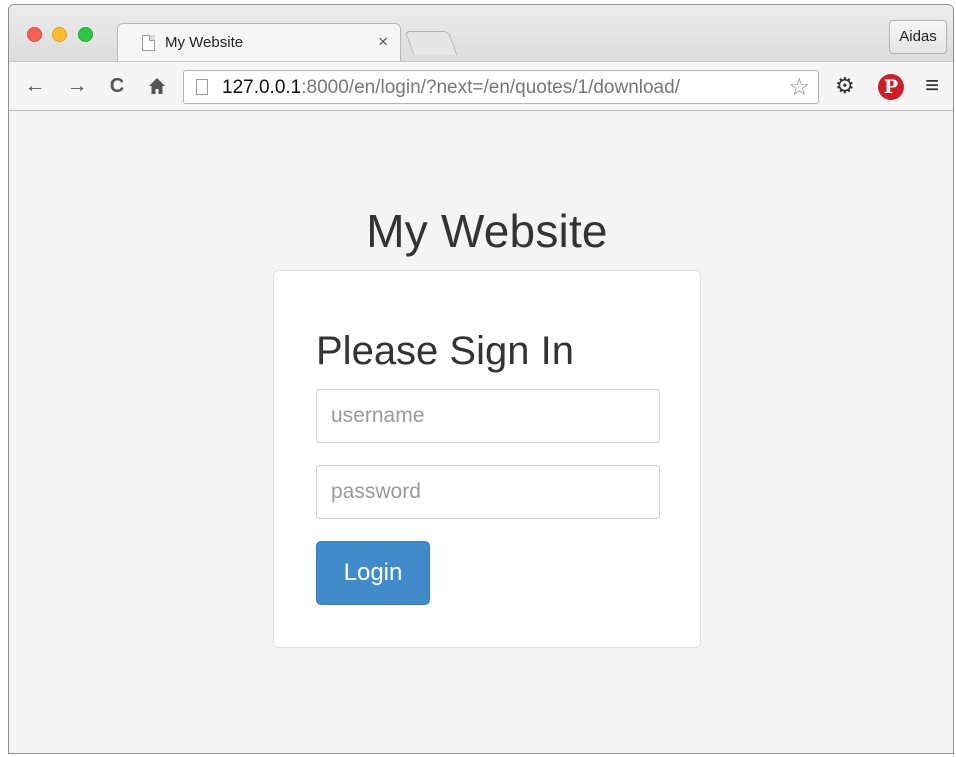 The image size is (956, 757). I want to click on zoom-window-button, so click(85, 34).